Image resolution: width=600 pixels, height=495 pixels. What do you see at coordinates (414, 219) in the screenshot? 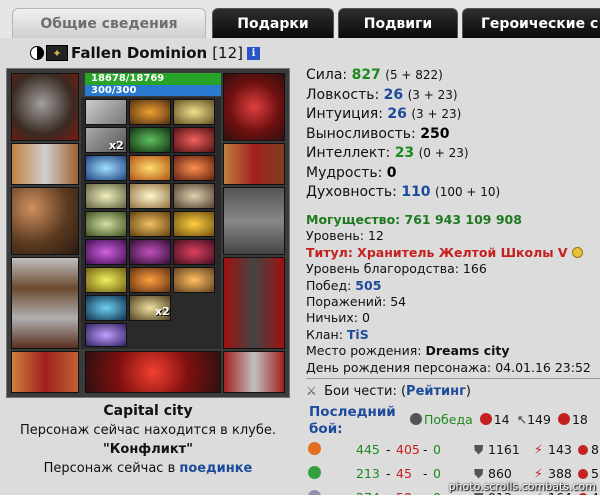
I see `power-line: Могущество: 761 943 109 908` at bounding box center [414, 219].